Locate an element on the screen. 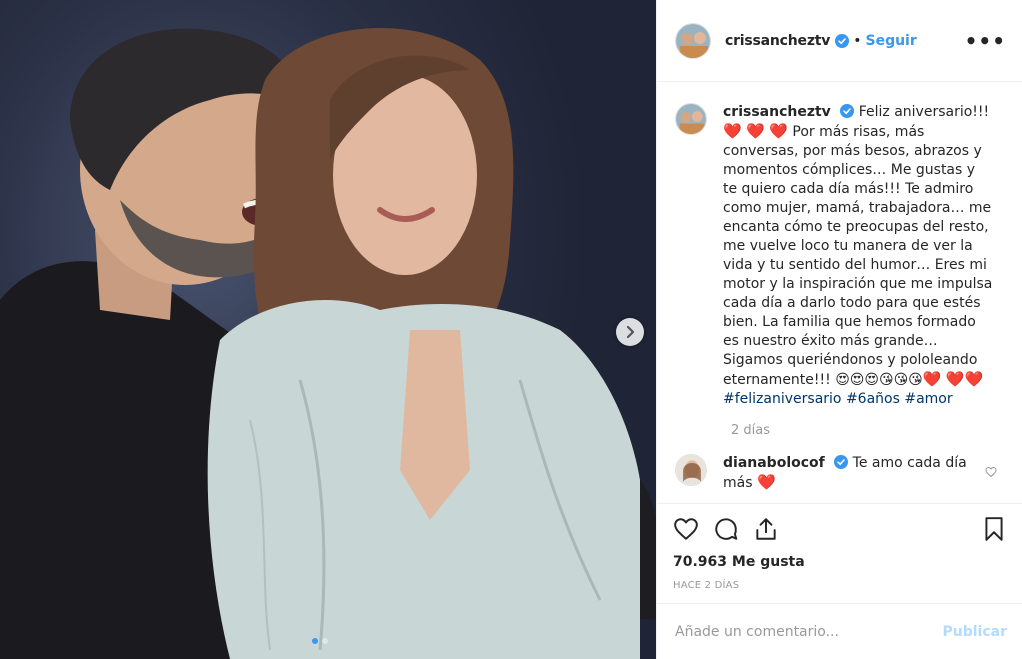 This screenshot has width=1022, height=659. post-actions: 70.963 Me gusta HACE 2 DÍAS is located at coordinates (839, 547).